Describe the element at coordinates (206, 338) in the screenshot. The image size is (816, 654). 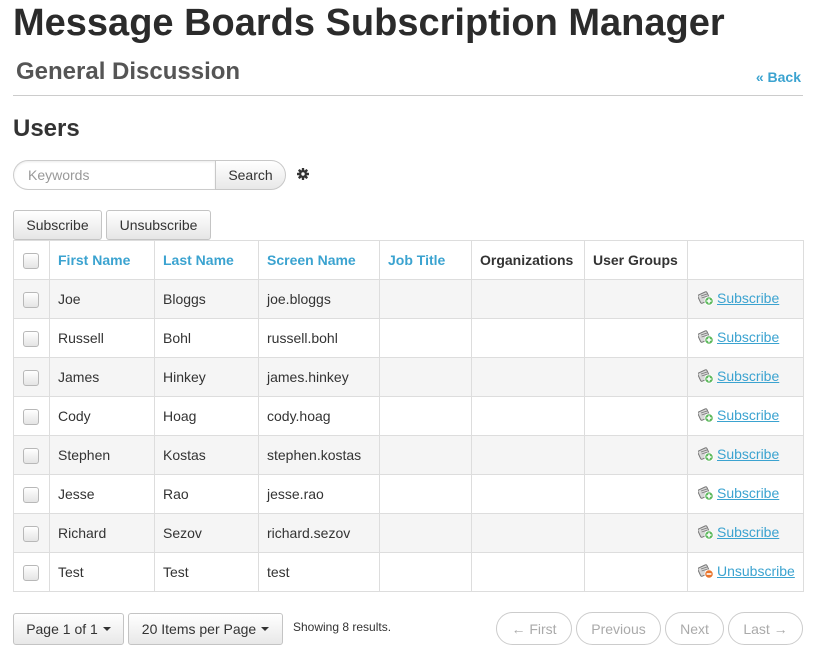
I see `last-name-cell: Bohl` at that location.